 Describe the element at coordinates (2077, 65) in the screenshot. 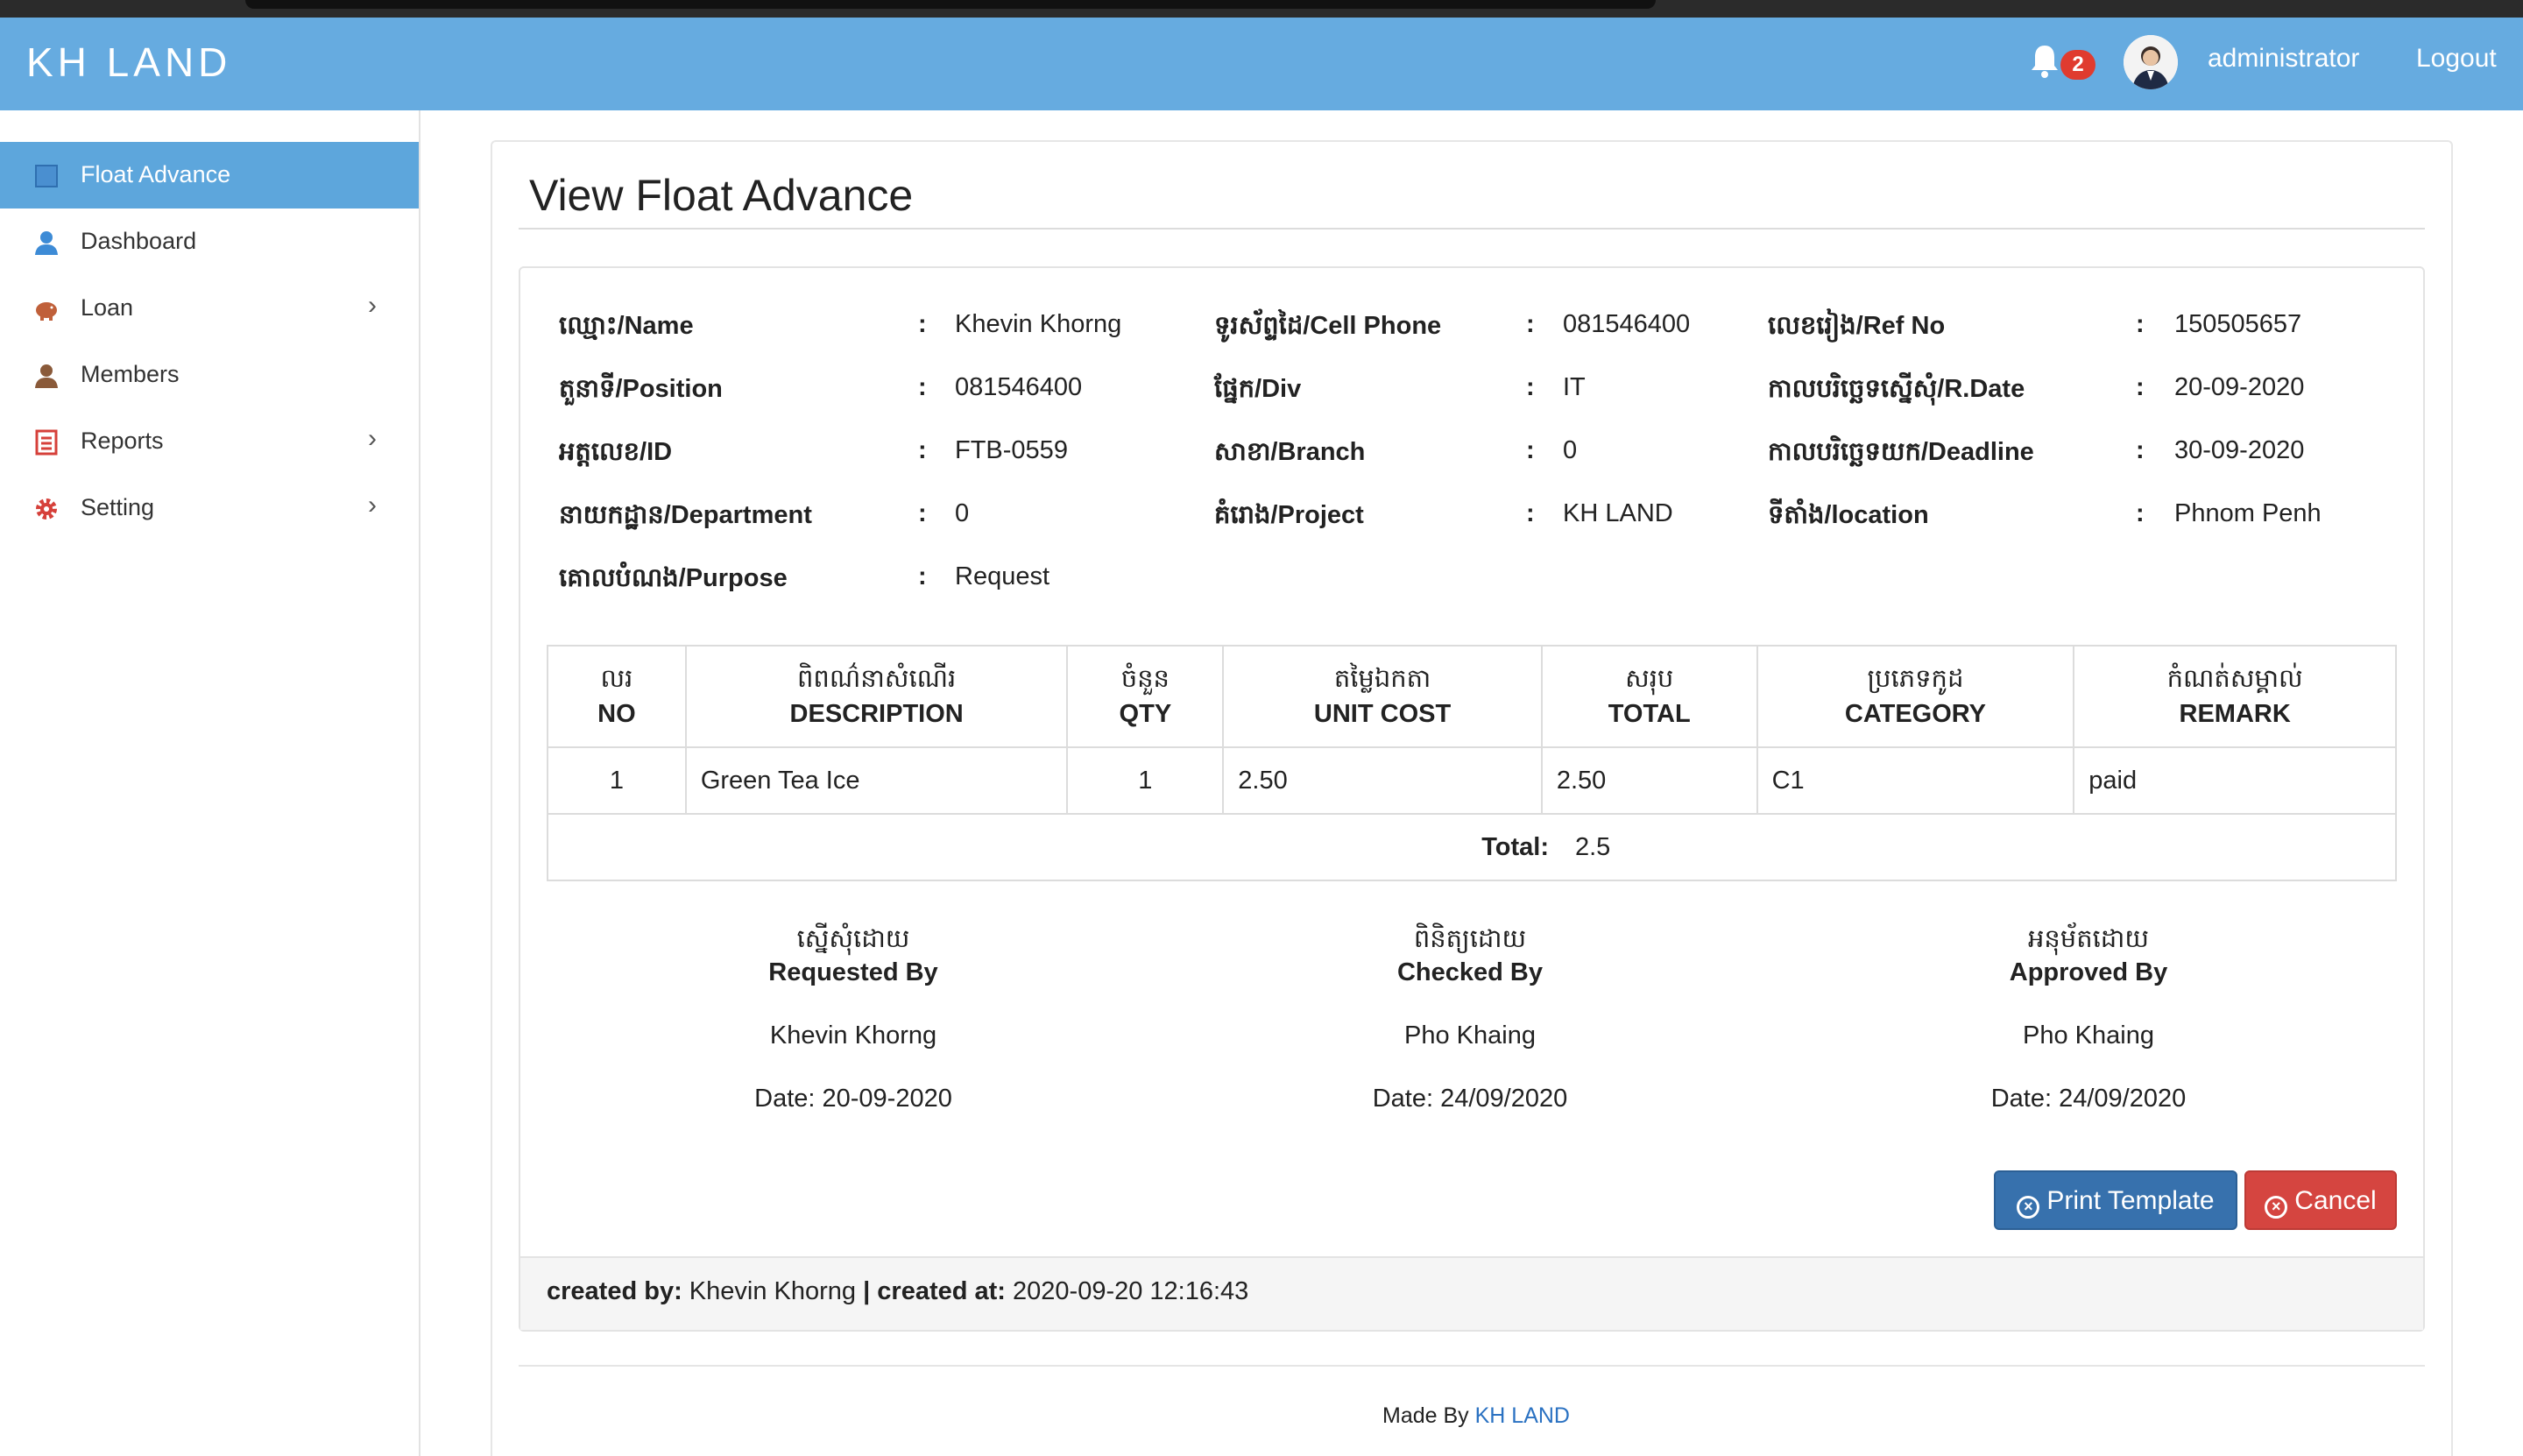

I see `notification-badge: 2` at that location.